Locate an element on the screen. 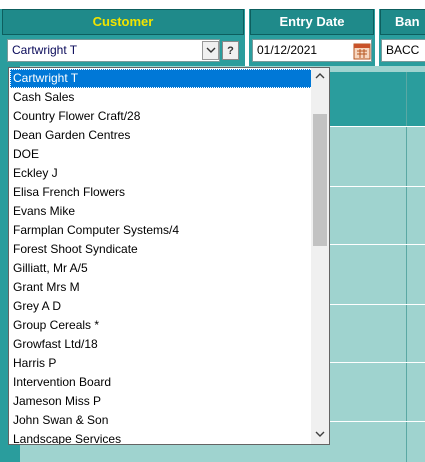 This screenshot has width=425, height=462. clipped-title-text is located at coordinates (182, 4).